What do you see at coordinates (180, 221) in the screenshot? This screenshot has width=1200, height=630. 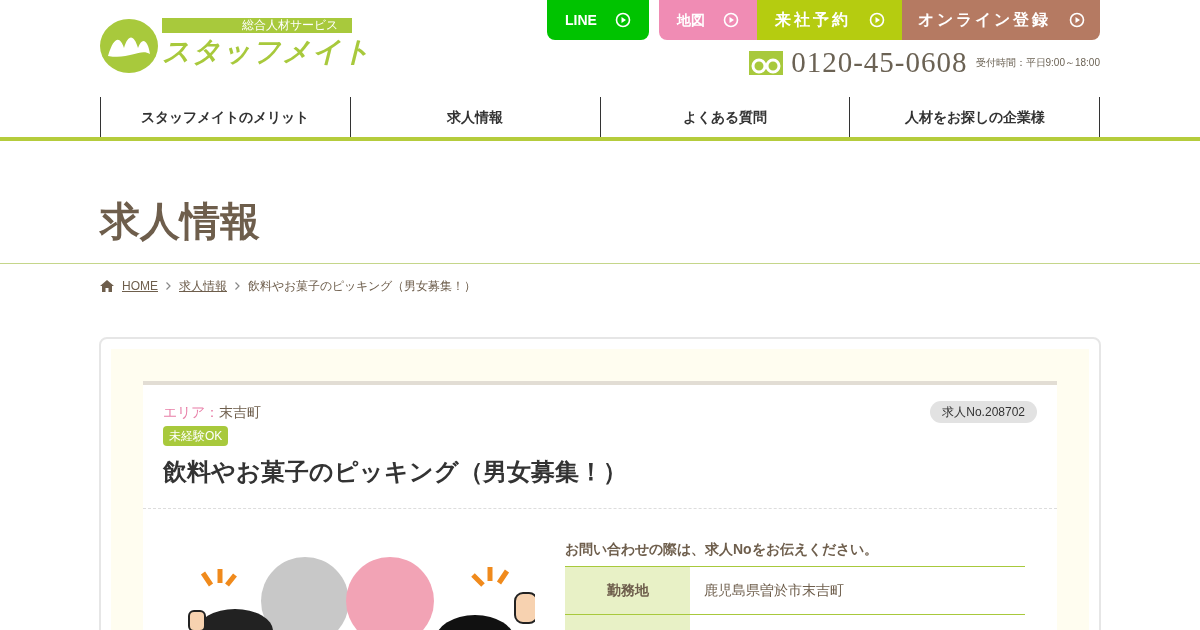 I see `page-title: 求人情報` at bounding box center [180, 221].